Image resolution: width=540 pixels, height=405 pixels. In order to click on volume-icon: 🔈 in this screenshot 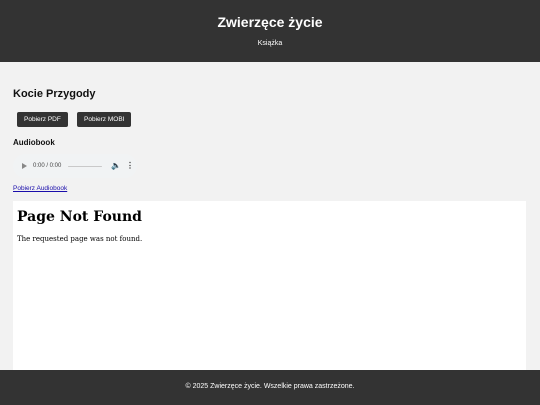, I will do `click(116, 166)`.